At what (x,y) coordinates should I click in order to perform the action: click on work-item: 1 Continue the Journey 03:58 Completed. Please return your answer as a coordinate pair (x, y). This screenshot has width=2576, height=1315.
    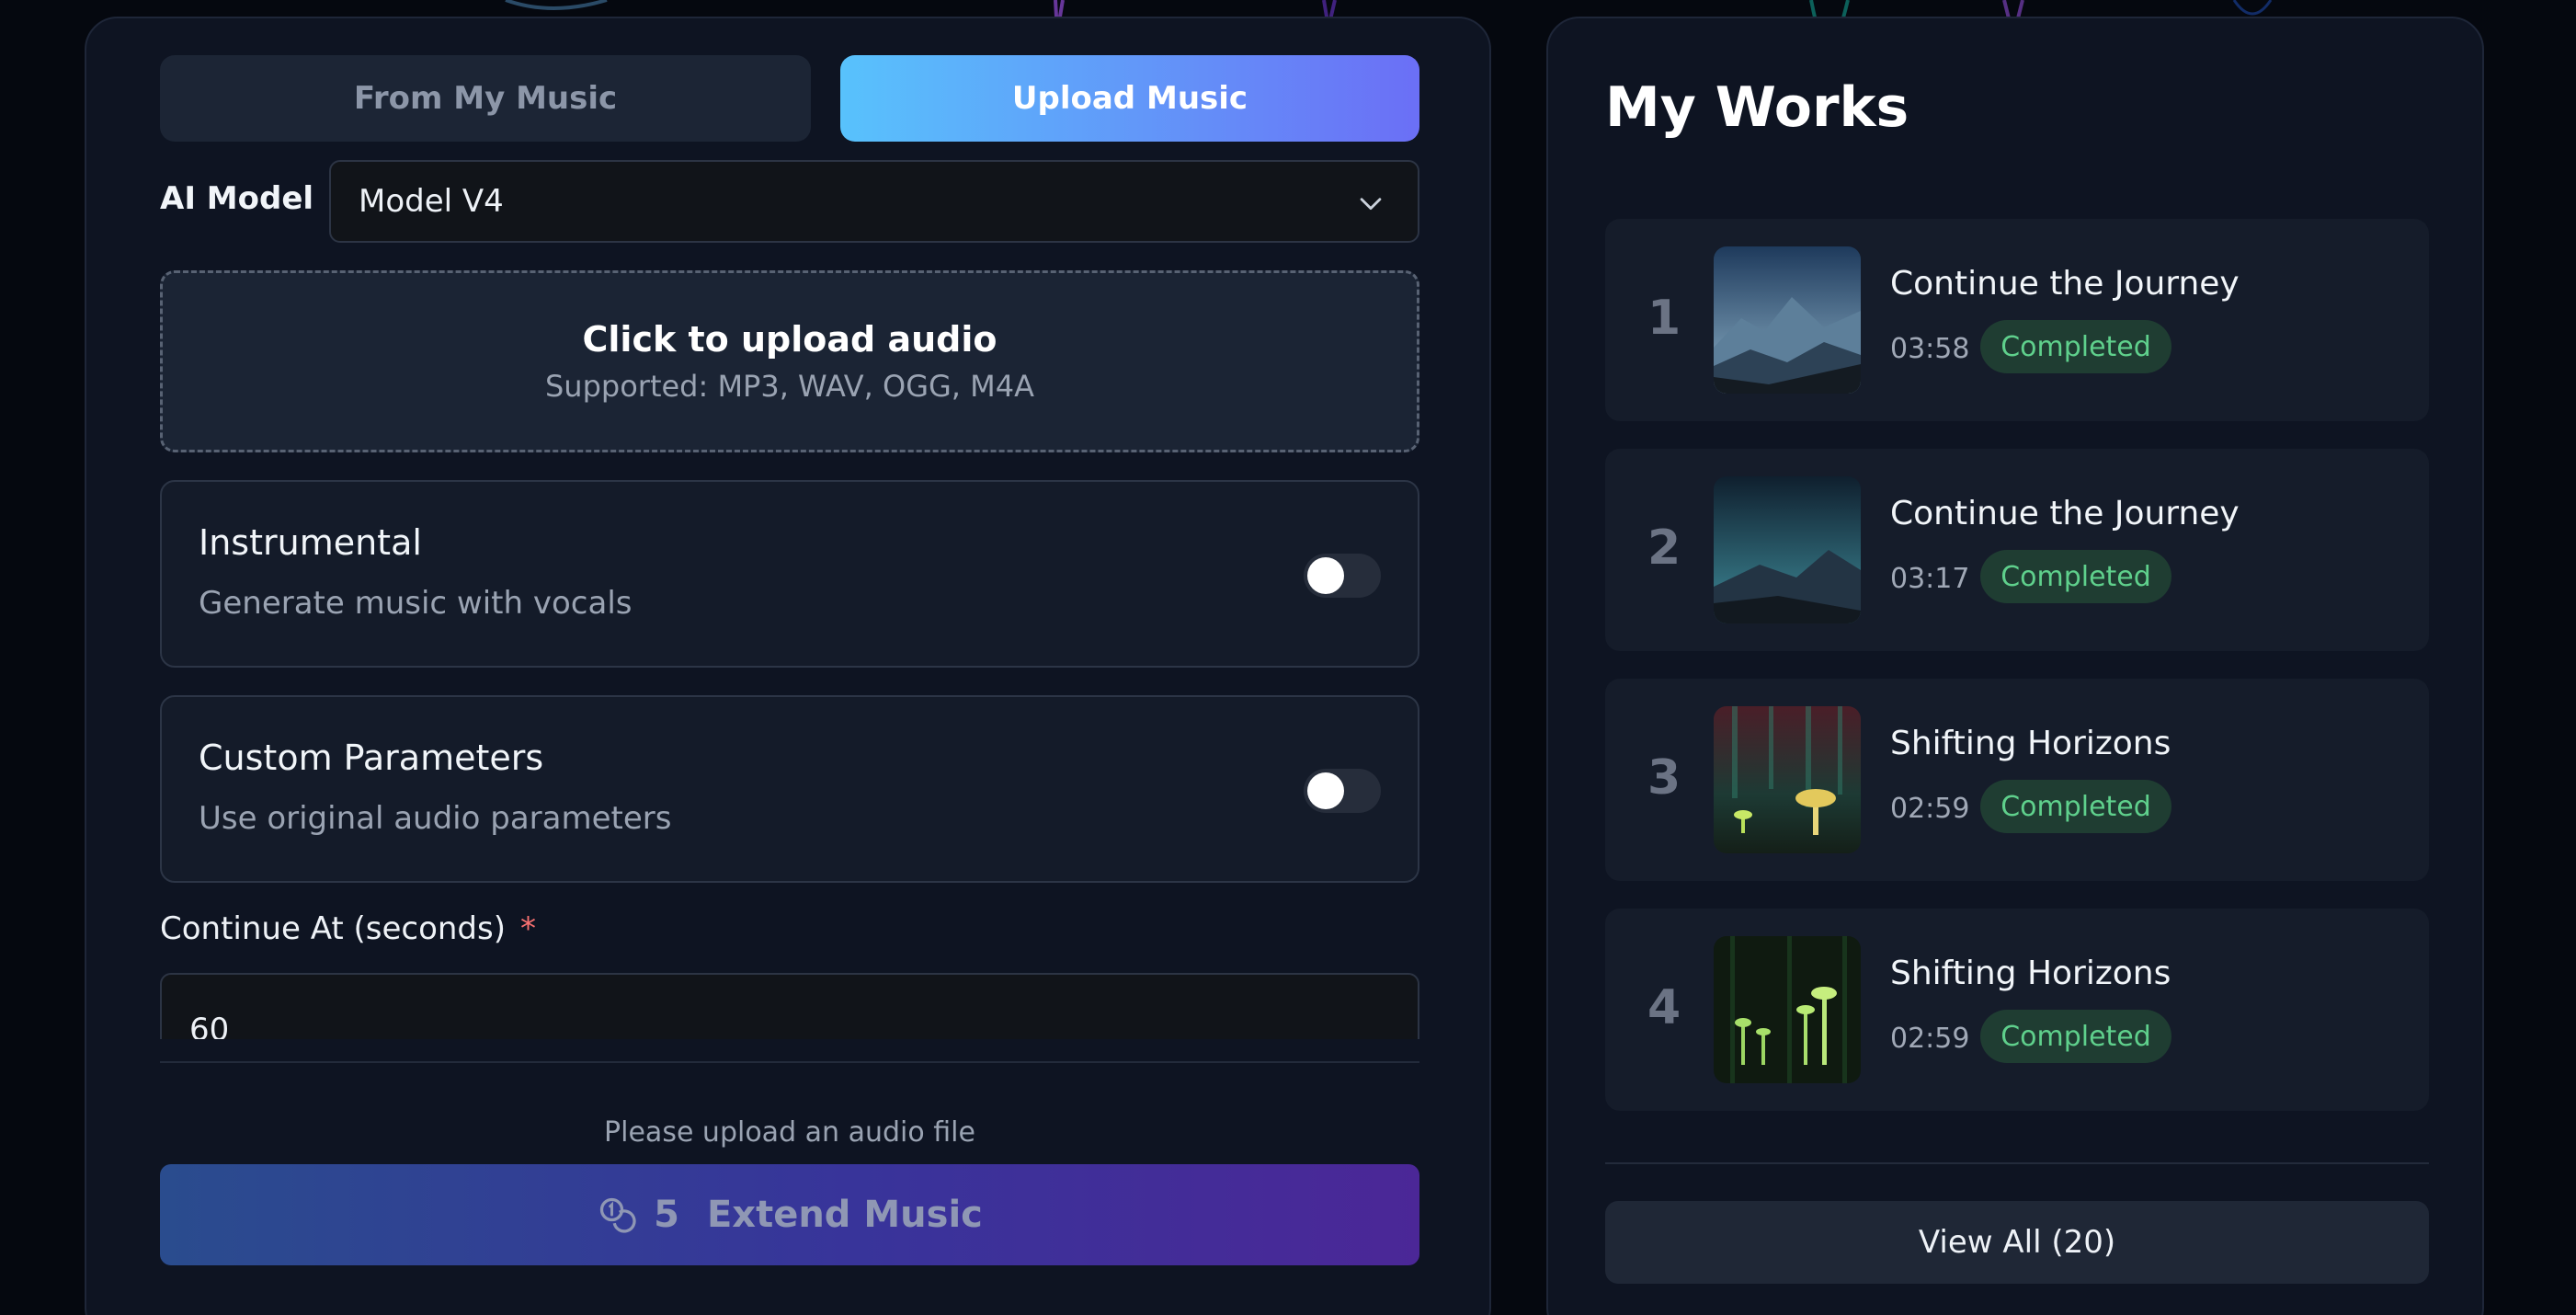
    Looking at the image, I should click on (2017, 320).